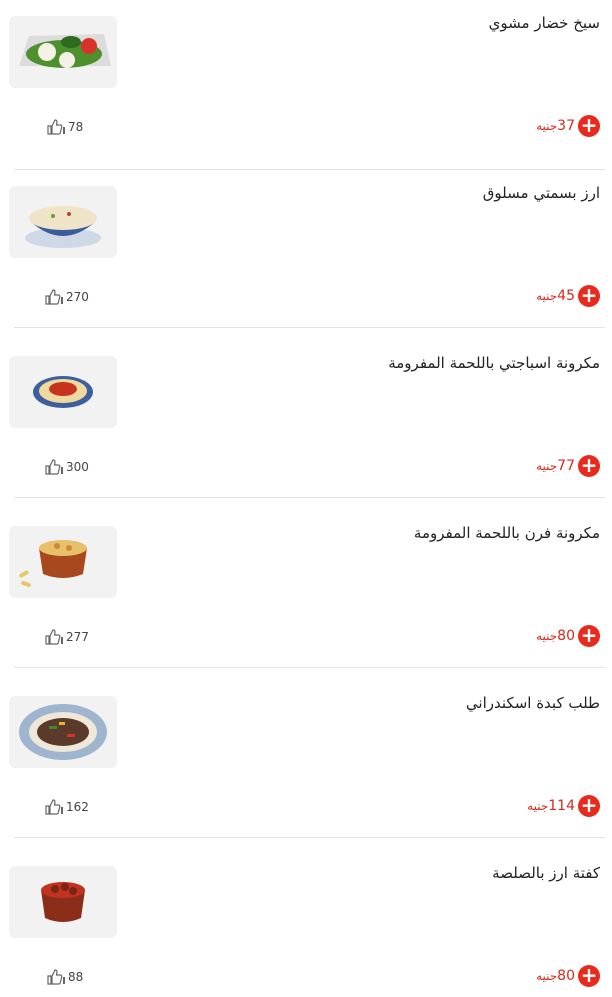 The image size is (612, 997). I want to click on likes: 270, so click(66, 297).